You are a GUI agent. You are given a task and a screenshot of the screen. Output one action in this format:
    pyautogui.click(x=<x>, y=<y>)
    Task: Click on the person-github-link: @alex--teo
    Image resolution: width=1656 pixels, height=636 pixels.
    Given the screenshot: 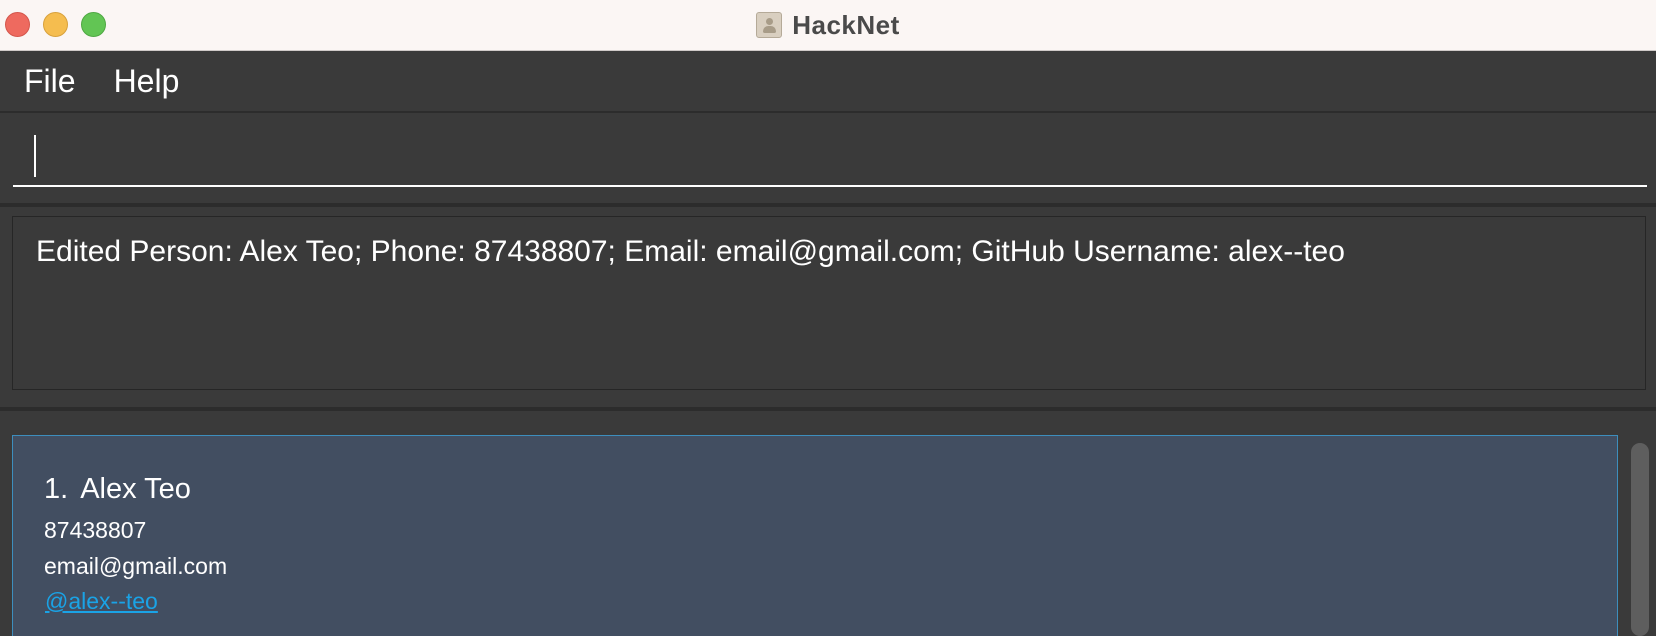 What is the action you would take?
    pyautogui.click(x=101, y=601)
    